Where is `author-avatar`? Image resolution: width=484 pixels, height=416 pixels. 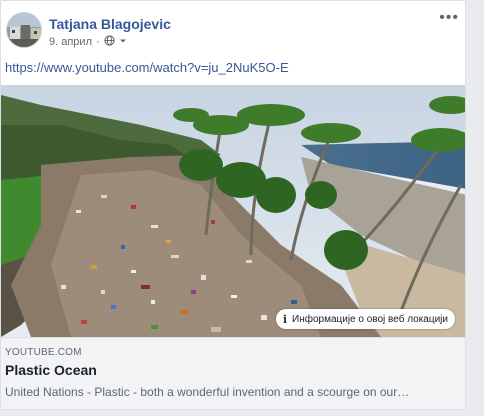
author-avatar is located at coordinates (24, 30).